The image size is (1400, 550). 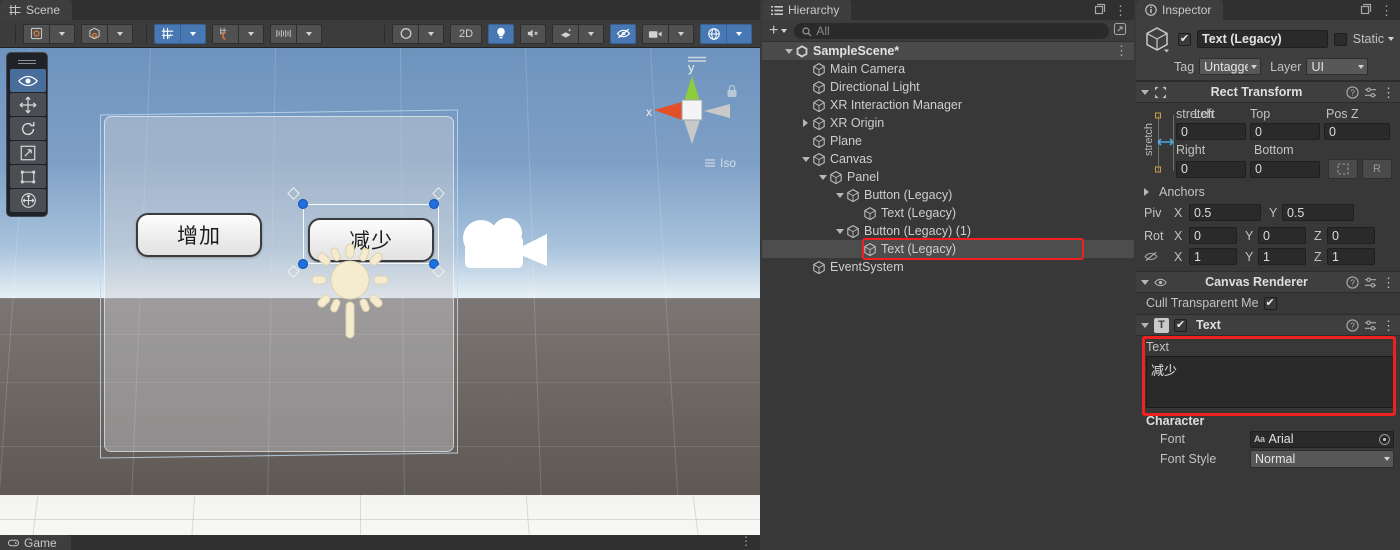 I want to click on camera-dropdown, so click(x=681, y=33).